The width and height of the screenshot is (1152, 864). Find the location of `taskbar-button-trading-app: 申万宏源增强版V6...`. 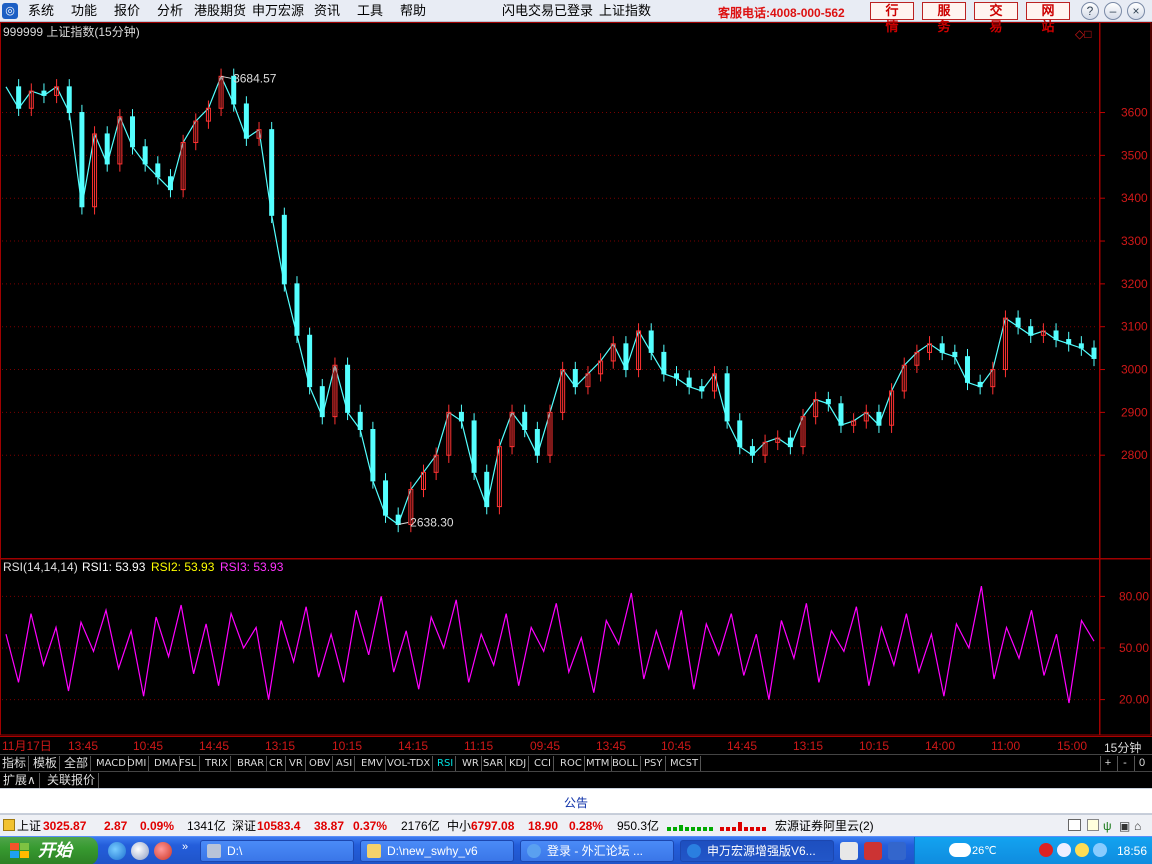

taskbar-button-trading-app: 申万宏源增强版V6... is located at coordinates (757, 851).